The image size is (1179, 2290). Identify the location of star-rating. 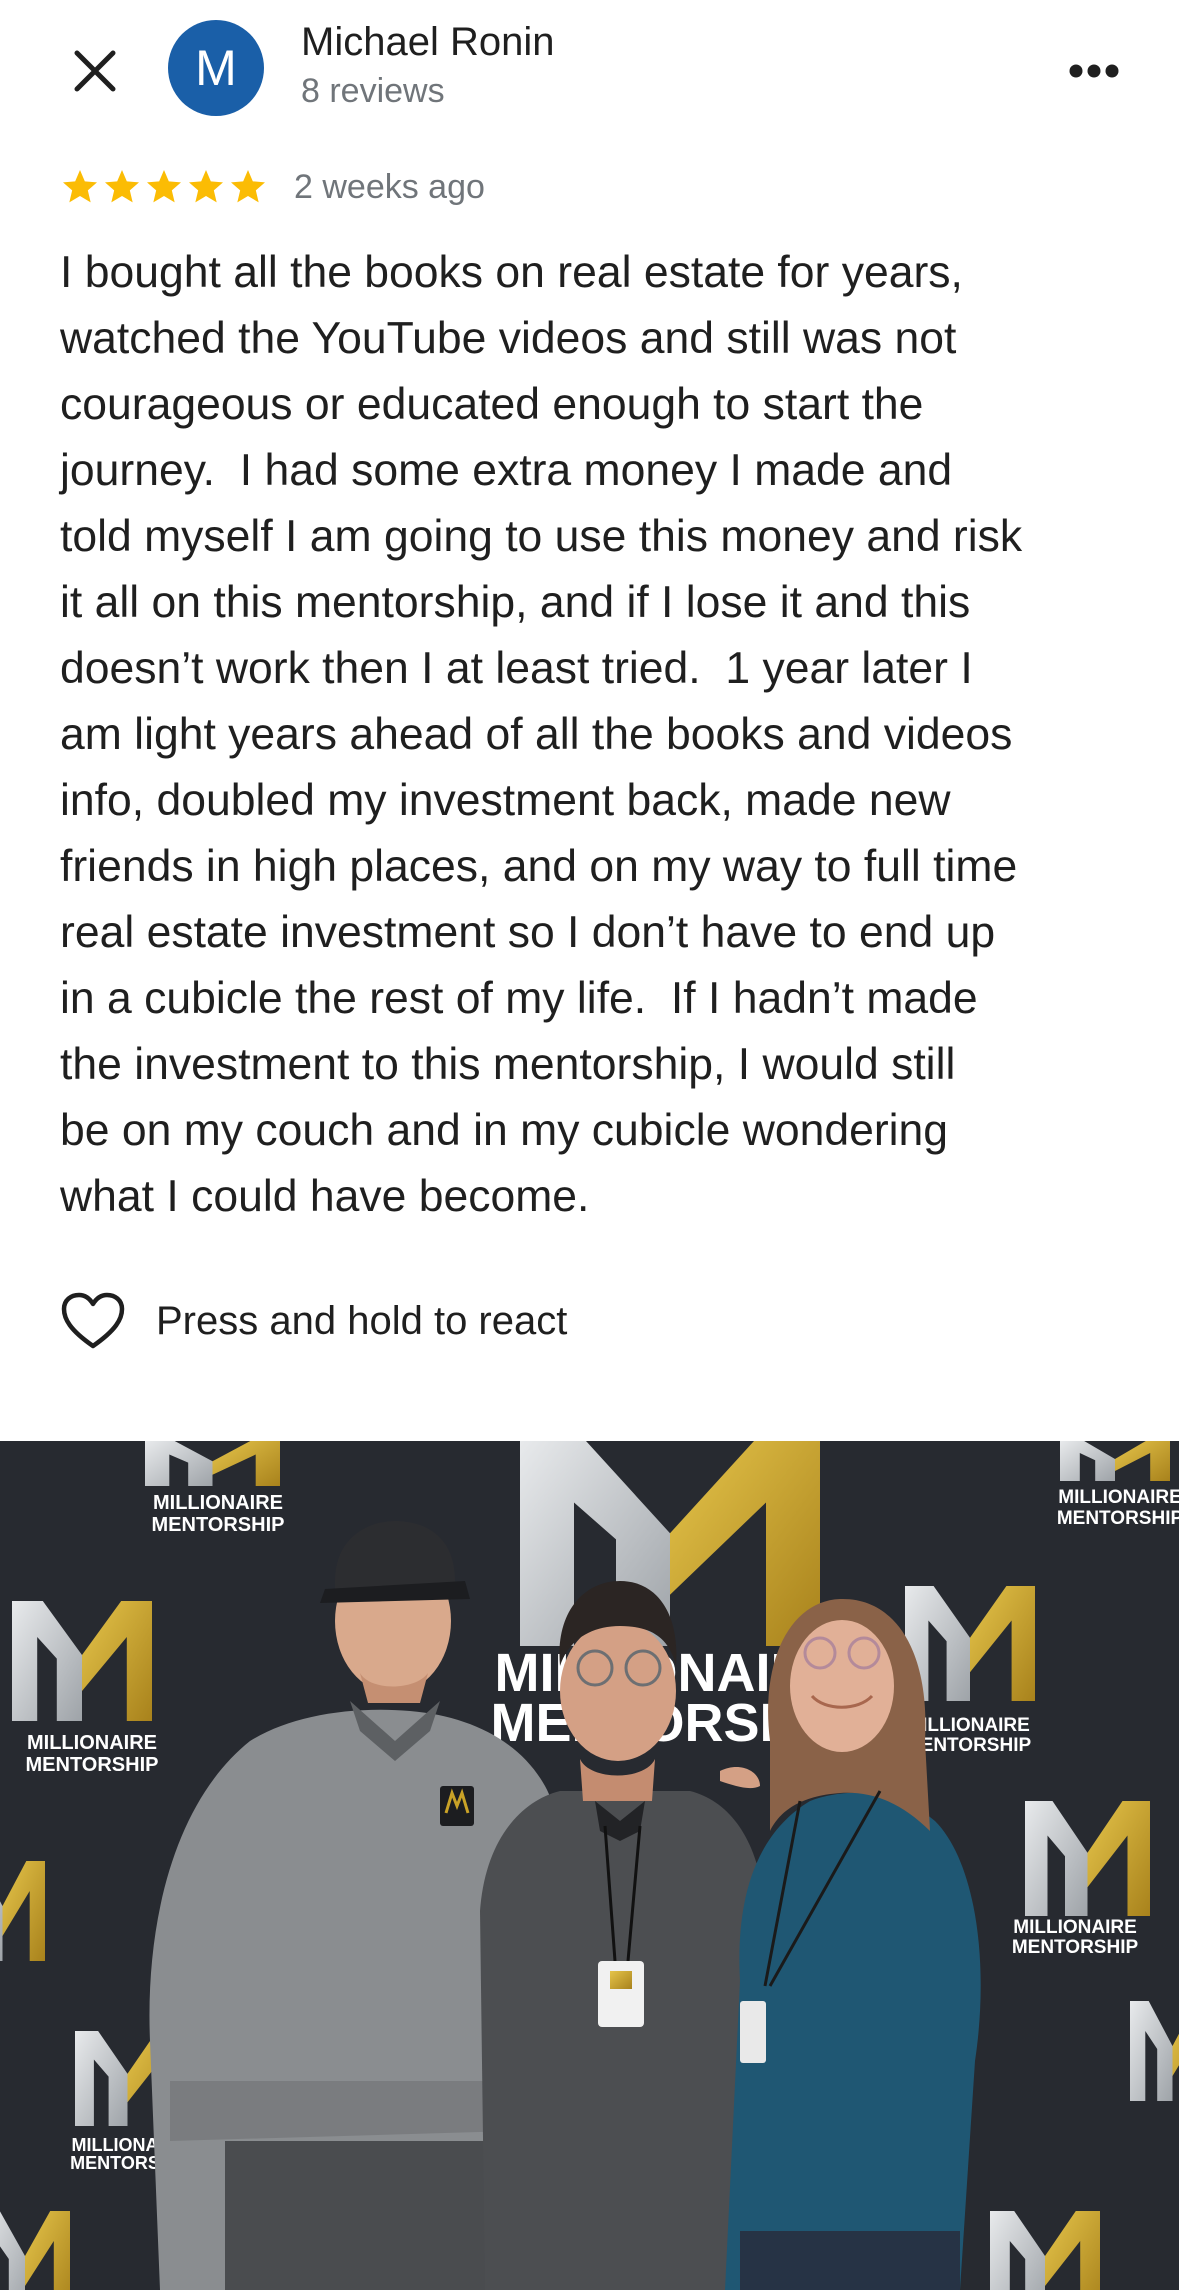
(164, 187).